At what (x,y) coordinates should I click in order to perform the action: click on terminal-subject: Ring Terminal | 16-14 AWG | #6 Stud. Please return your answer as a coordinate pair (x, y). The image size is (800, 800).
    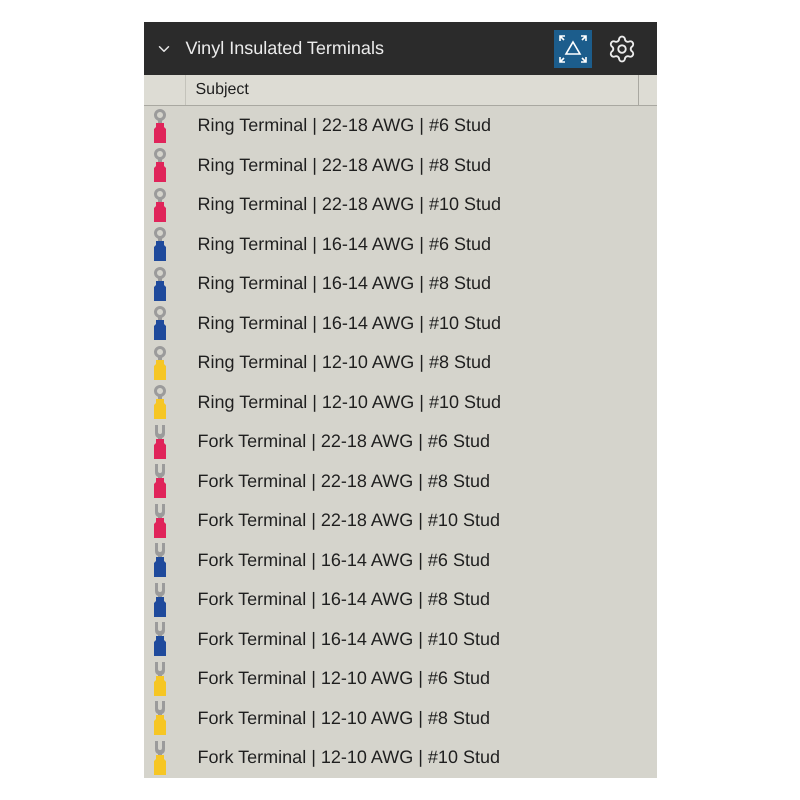
    Looking at the image, I should click on (338, 244).